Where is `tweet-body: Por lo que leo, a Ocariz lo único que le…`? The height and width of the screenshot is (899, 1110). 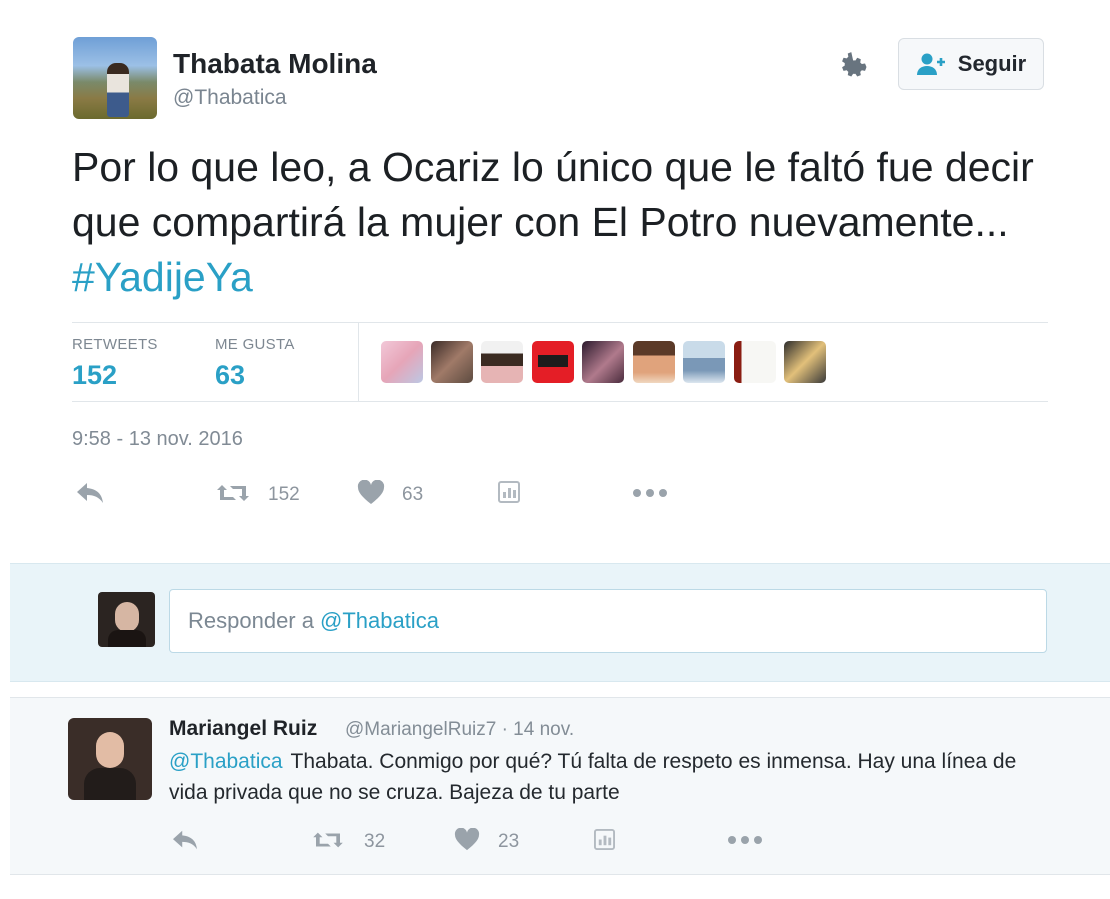
tweet-body: Por lo que leo, a Ocariz lo único que le… is located at coordinates (553, 194).